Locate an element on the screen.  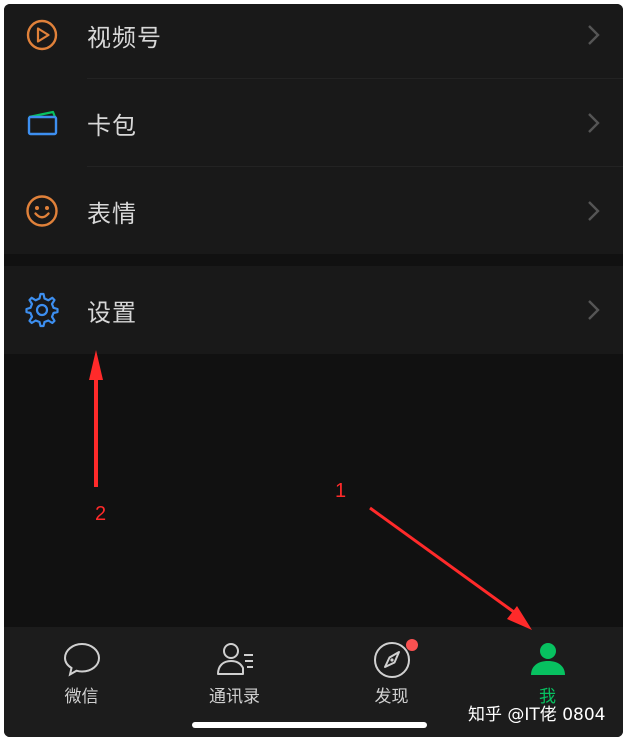
watermark-text: 知乎 @IT佬 0804 is located at coordinates (537, 715).